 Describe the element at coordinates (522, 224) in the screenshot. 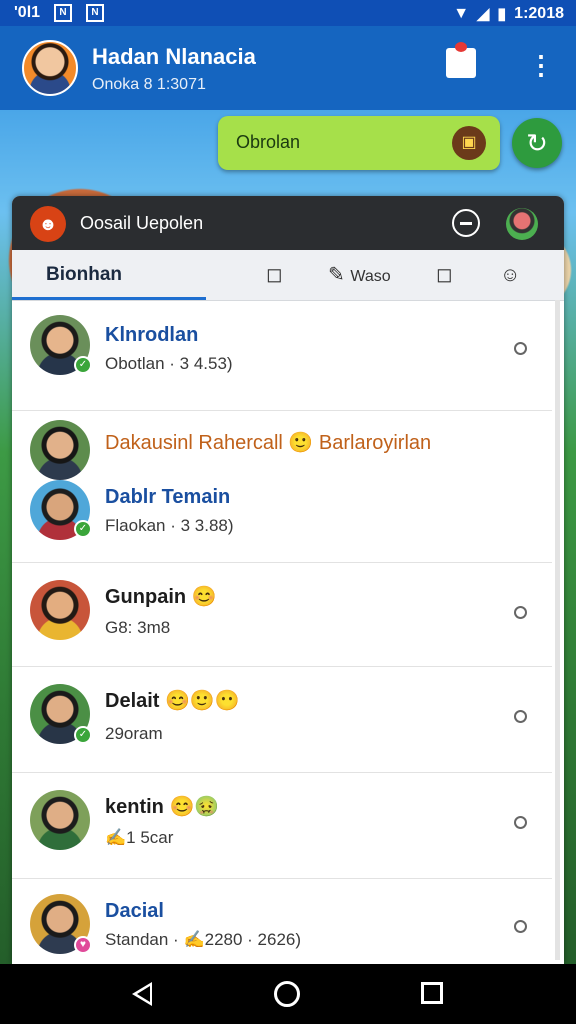

I see `panel-avatar` at that location.